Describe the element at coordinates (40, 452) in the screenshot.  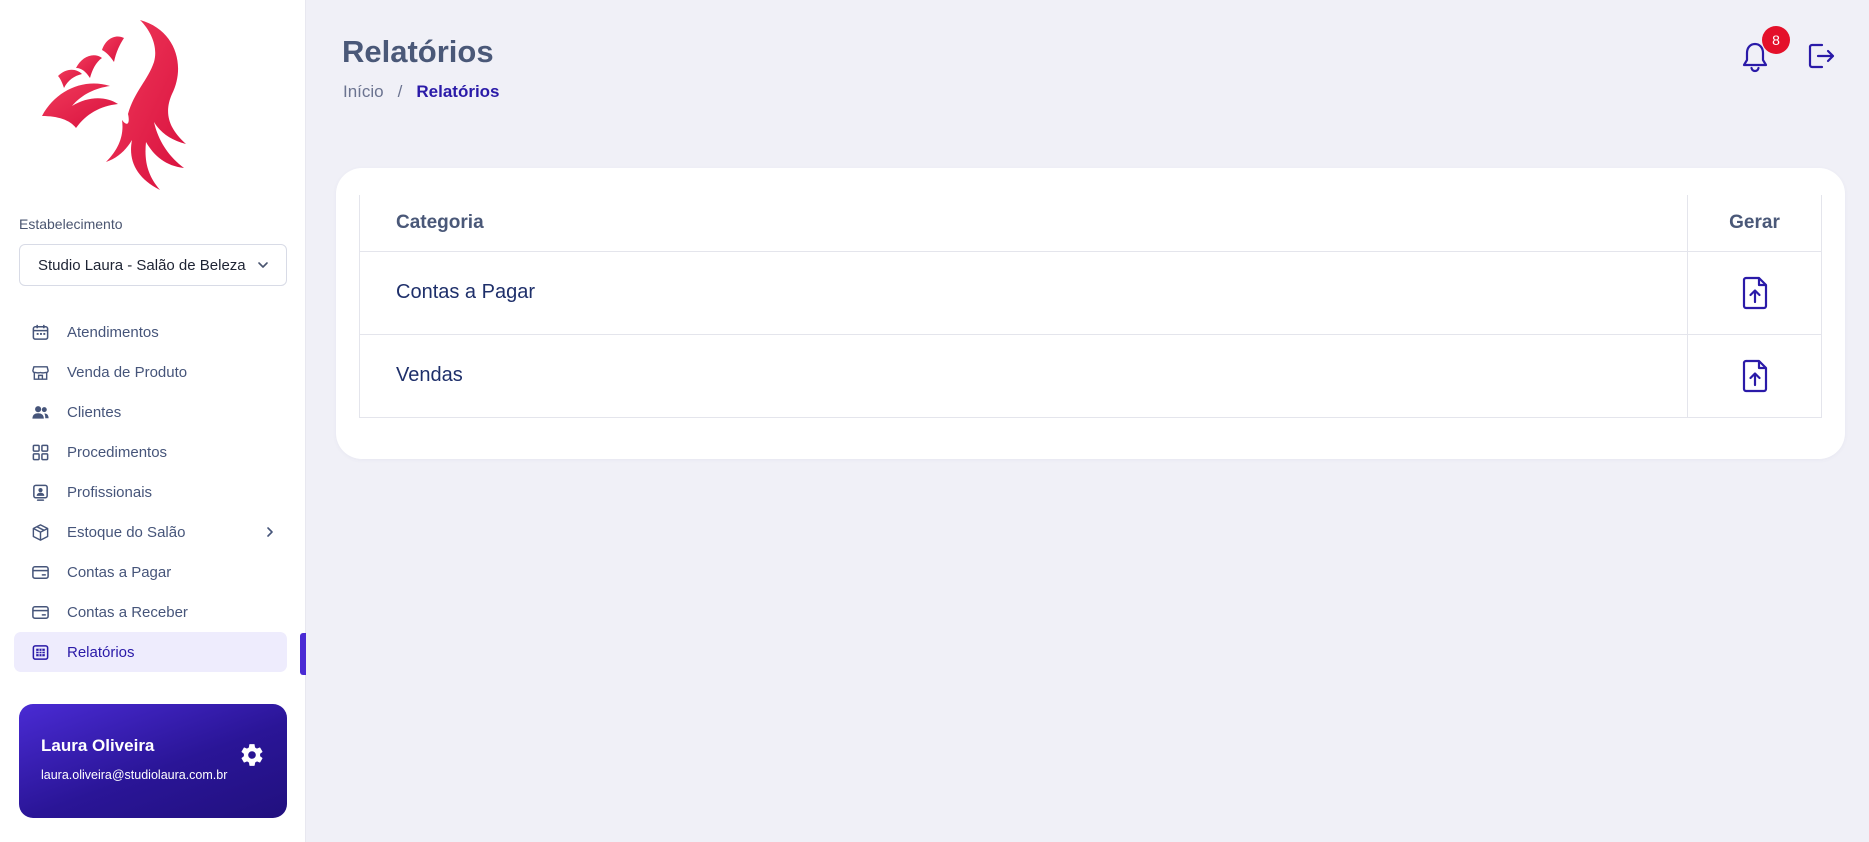
I see `grid-icon` at that location.